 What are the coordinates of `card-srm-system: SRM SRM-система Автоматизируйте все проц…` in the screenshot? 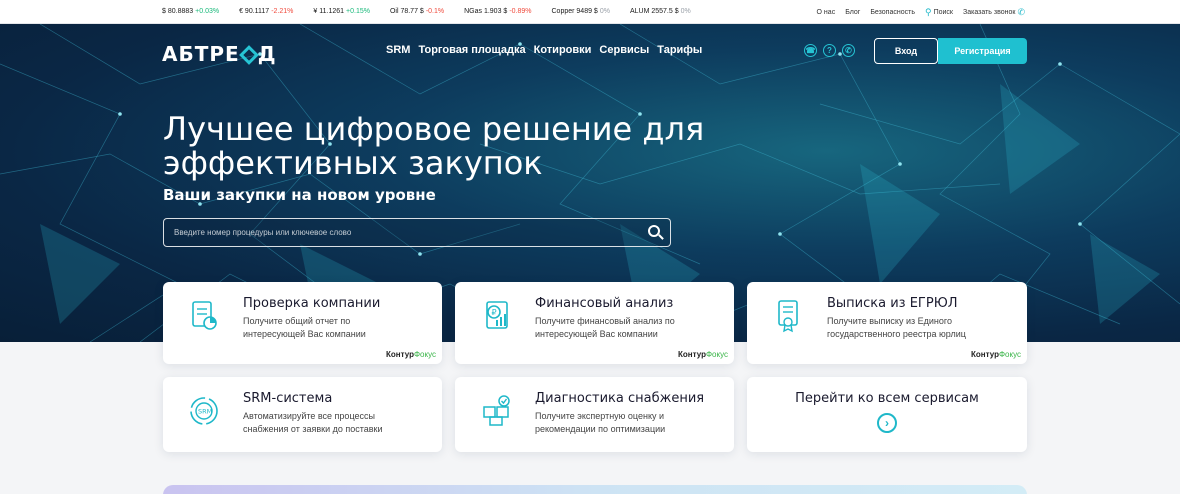 It's located at (302, 414).